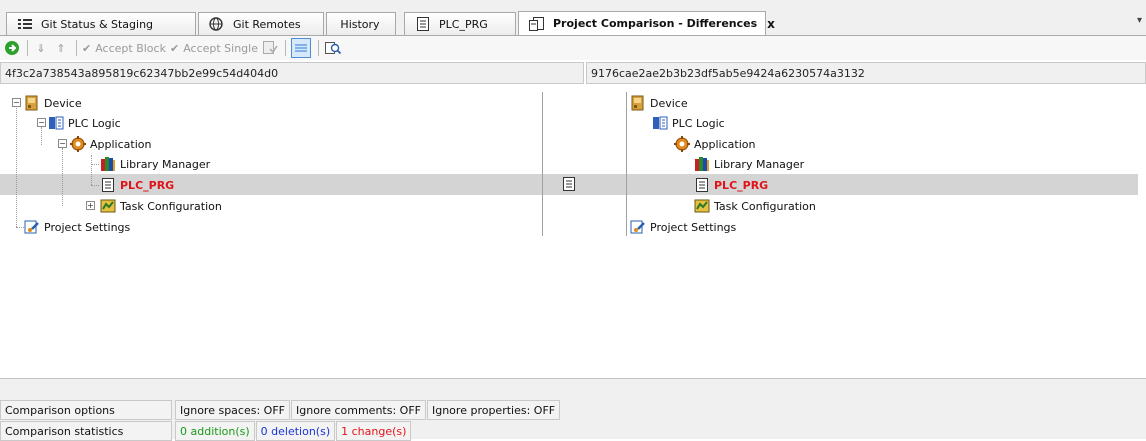 The width and height of the screenshot is (1146, 441). What do you see at coordinates (1139, 20) in the screenshot?
I see `tab-overflow-icon: ▾` at bounding box center [1139, 20].